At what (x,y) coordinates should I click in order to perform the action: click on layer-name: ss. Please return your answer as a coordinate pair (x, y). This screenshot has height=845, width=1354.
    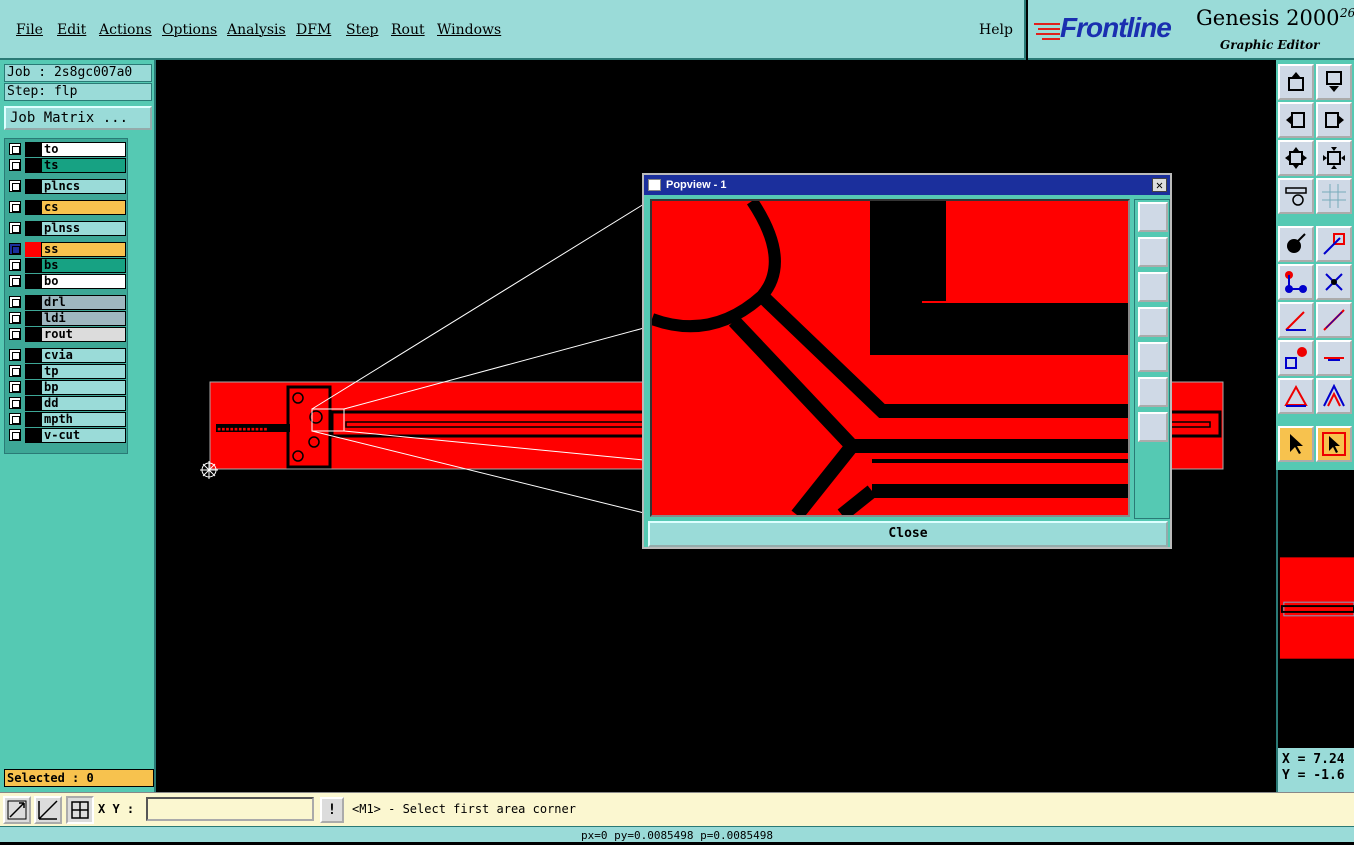
    Looking at the image, I should click on (83, 249).